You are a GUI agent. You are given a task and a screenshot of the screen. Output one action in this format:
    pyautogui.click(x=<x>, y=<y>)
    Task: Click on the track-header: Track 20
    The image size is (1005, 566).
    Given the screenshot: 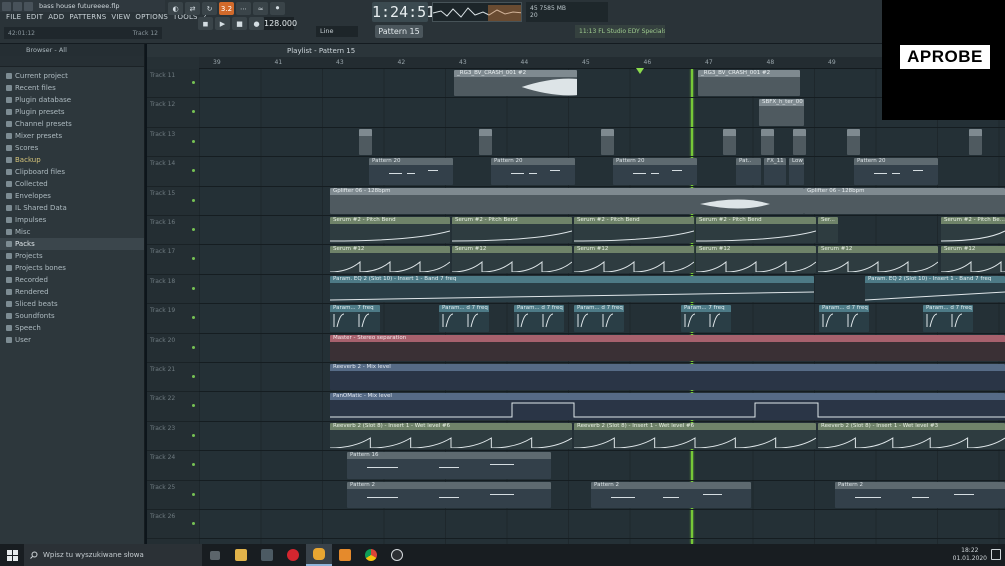 What is the action you would take?
    pyautogui.click(x=173, y=348)
    